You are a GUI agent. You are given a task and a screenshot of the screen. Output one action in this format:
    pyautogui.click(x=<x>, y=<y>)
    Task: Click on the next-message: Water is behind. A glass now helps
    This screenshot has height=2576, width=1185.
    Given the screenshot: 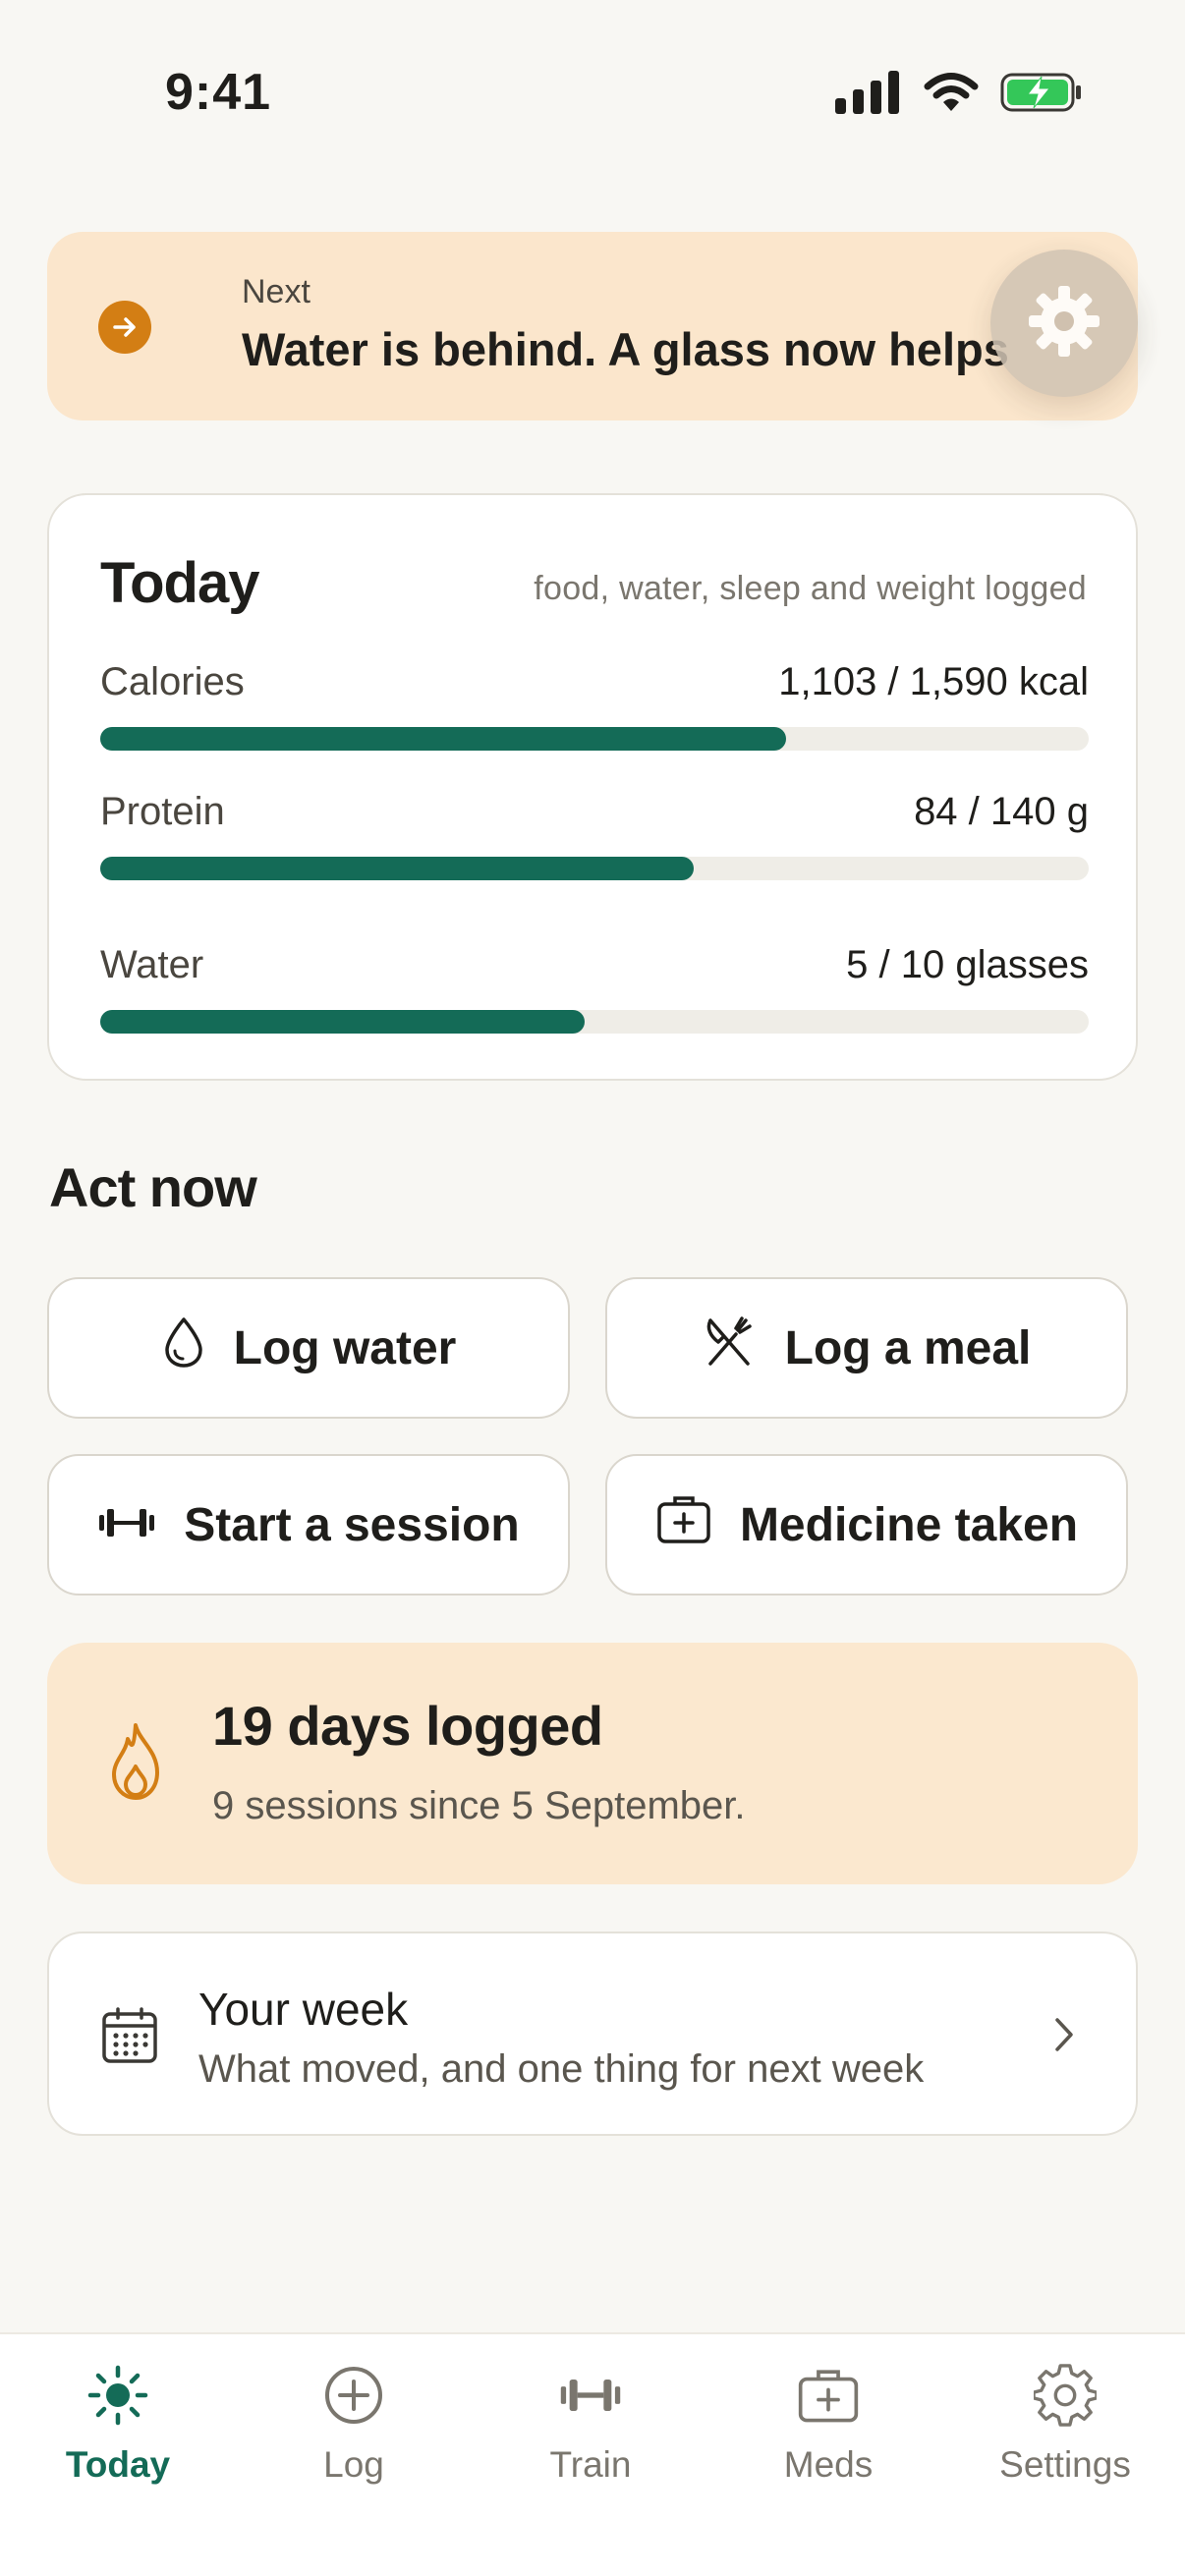 What is the action you would take?
    pyautogui.click(x=625, y=349)
    